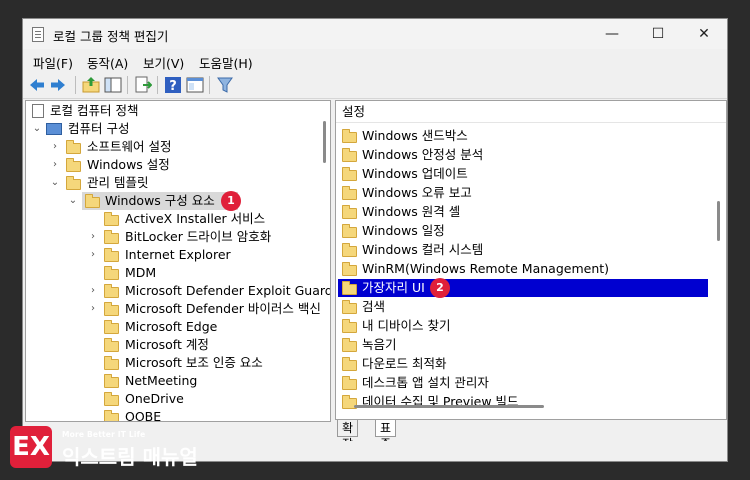 This screenshot has height=480, width=750. Describe the element at coordinates (440, 288) in the screenshot. I see `step-badge-2: 2` at that location.